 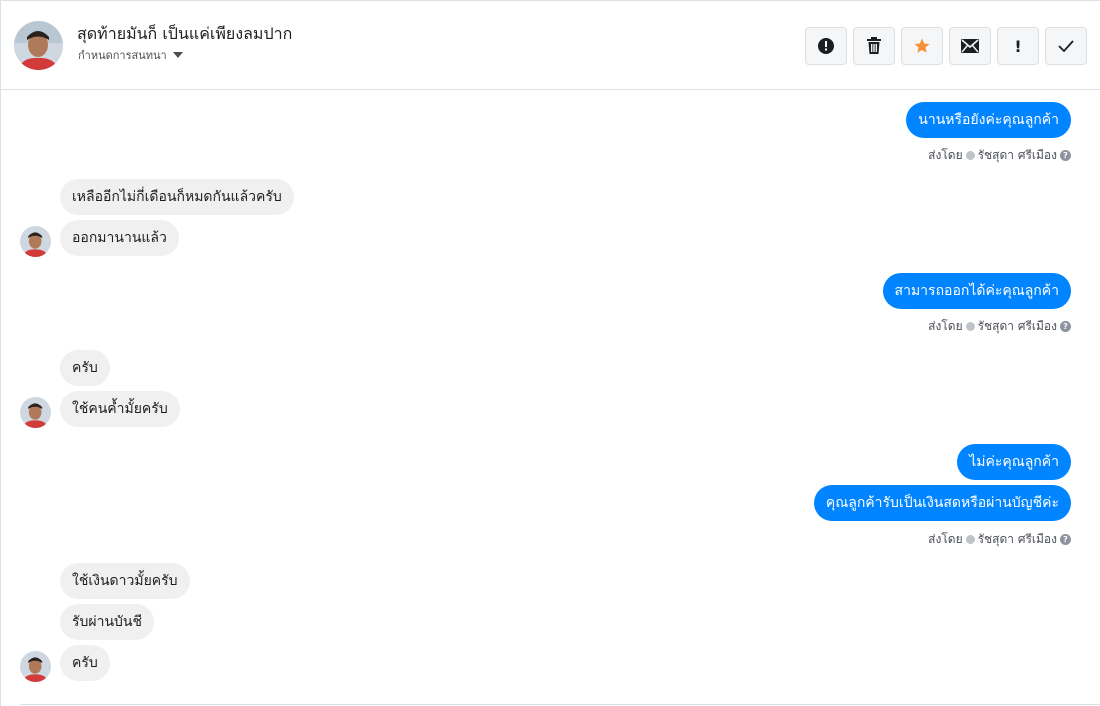 I want to click on message-row-outgoing: นานหรือยังค่ะคุณลูกค้า, so click(x=988, y=120).